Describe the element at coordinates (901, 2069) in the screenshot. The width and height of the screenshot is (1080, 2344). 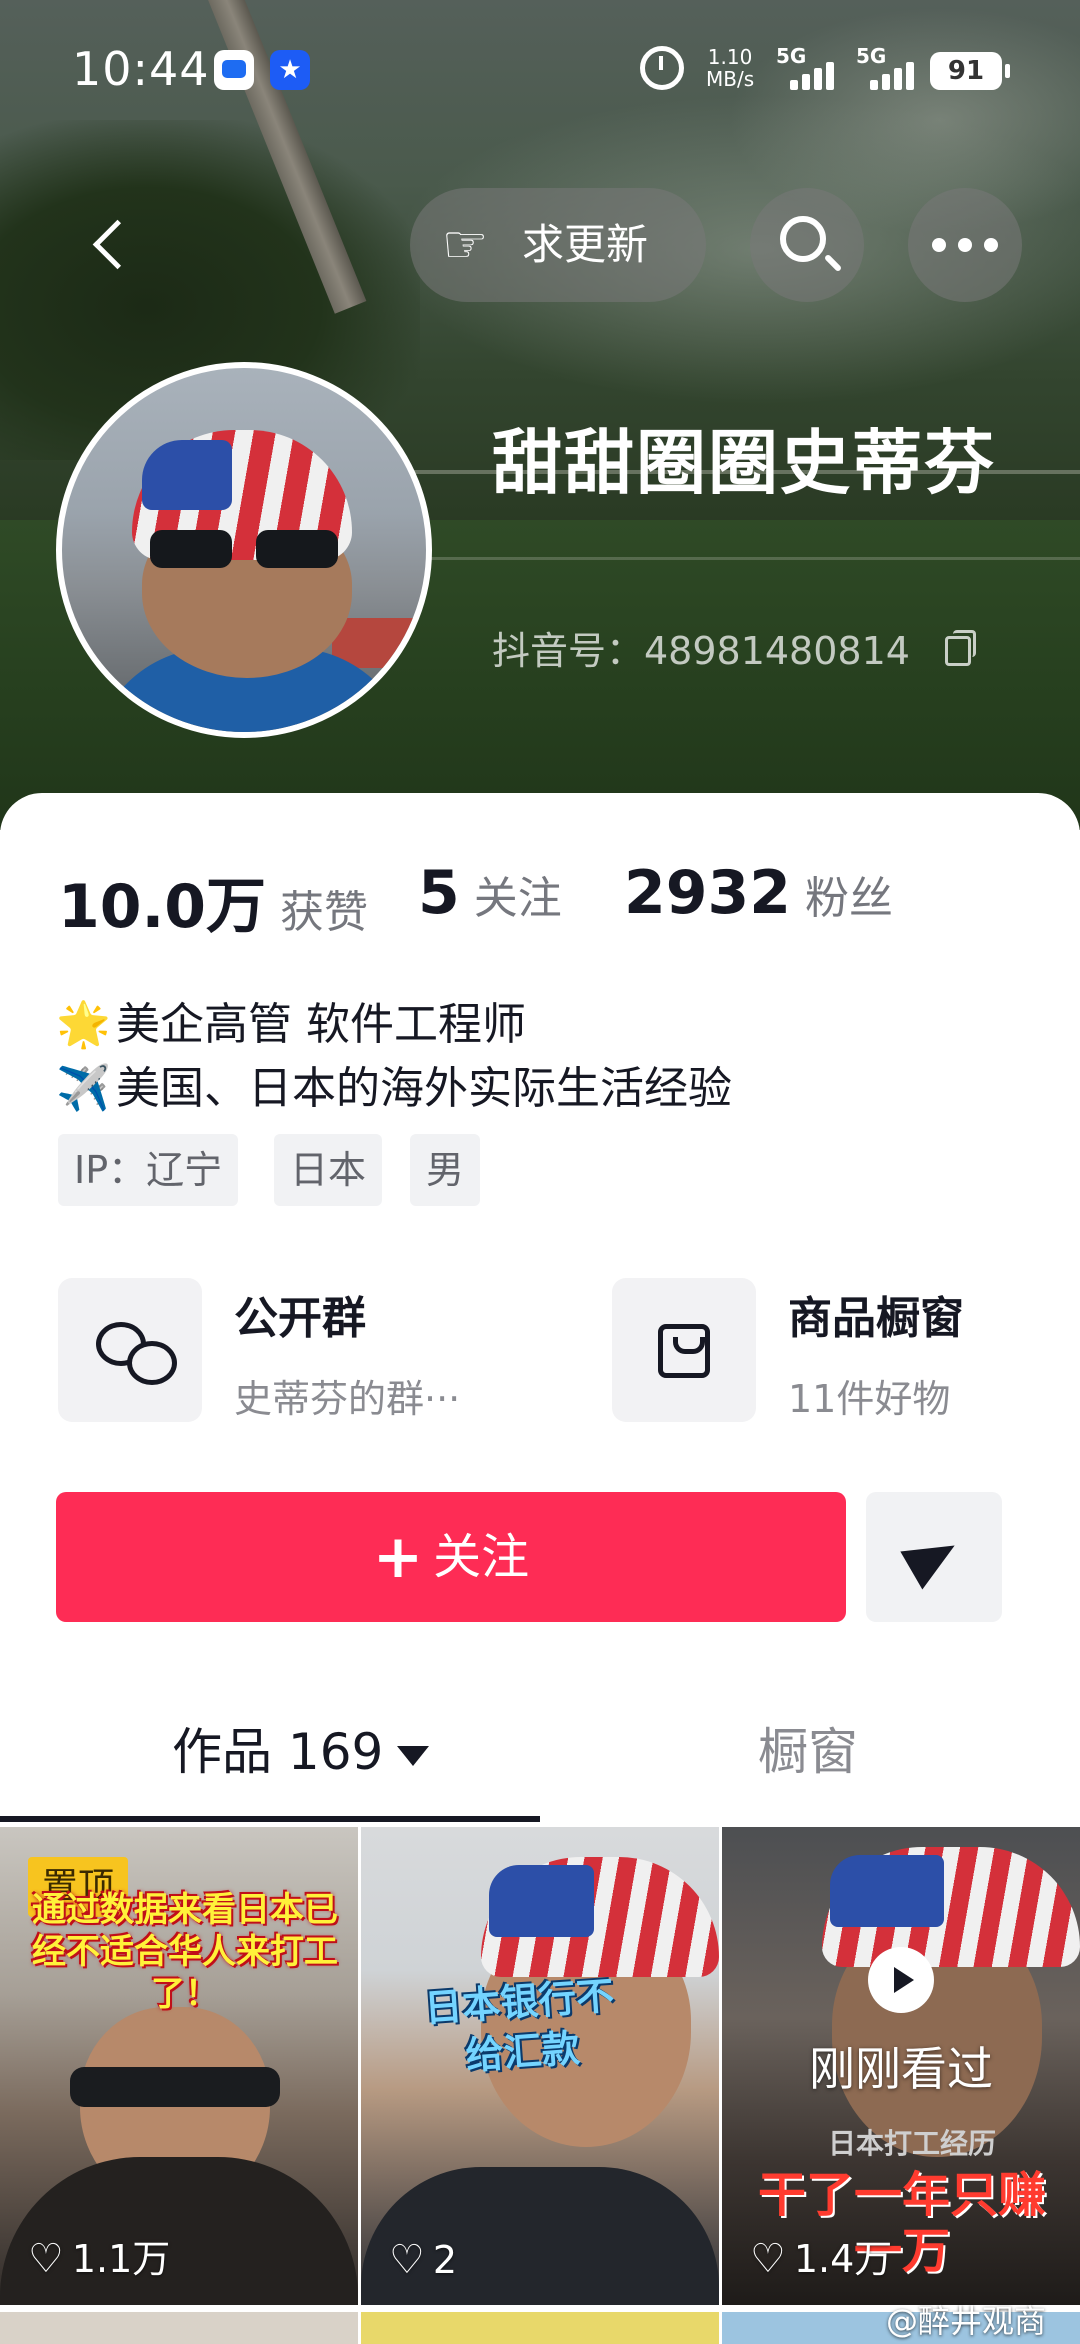
I see `recently-watched-label: 刚刚看过` at that location.